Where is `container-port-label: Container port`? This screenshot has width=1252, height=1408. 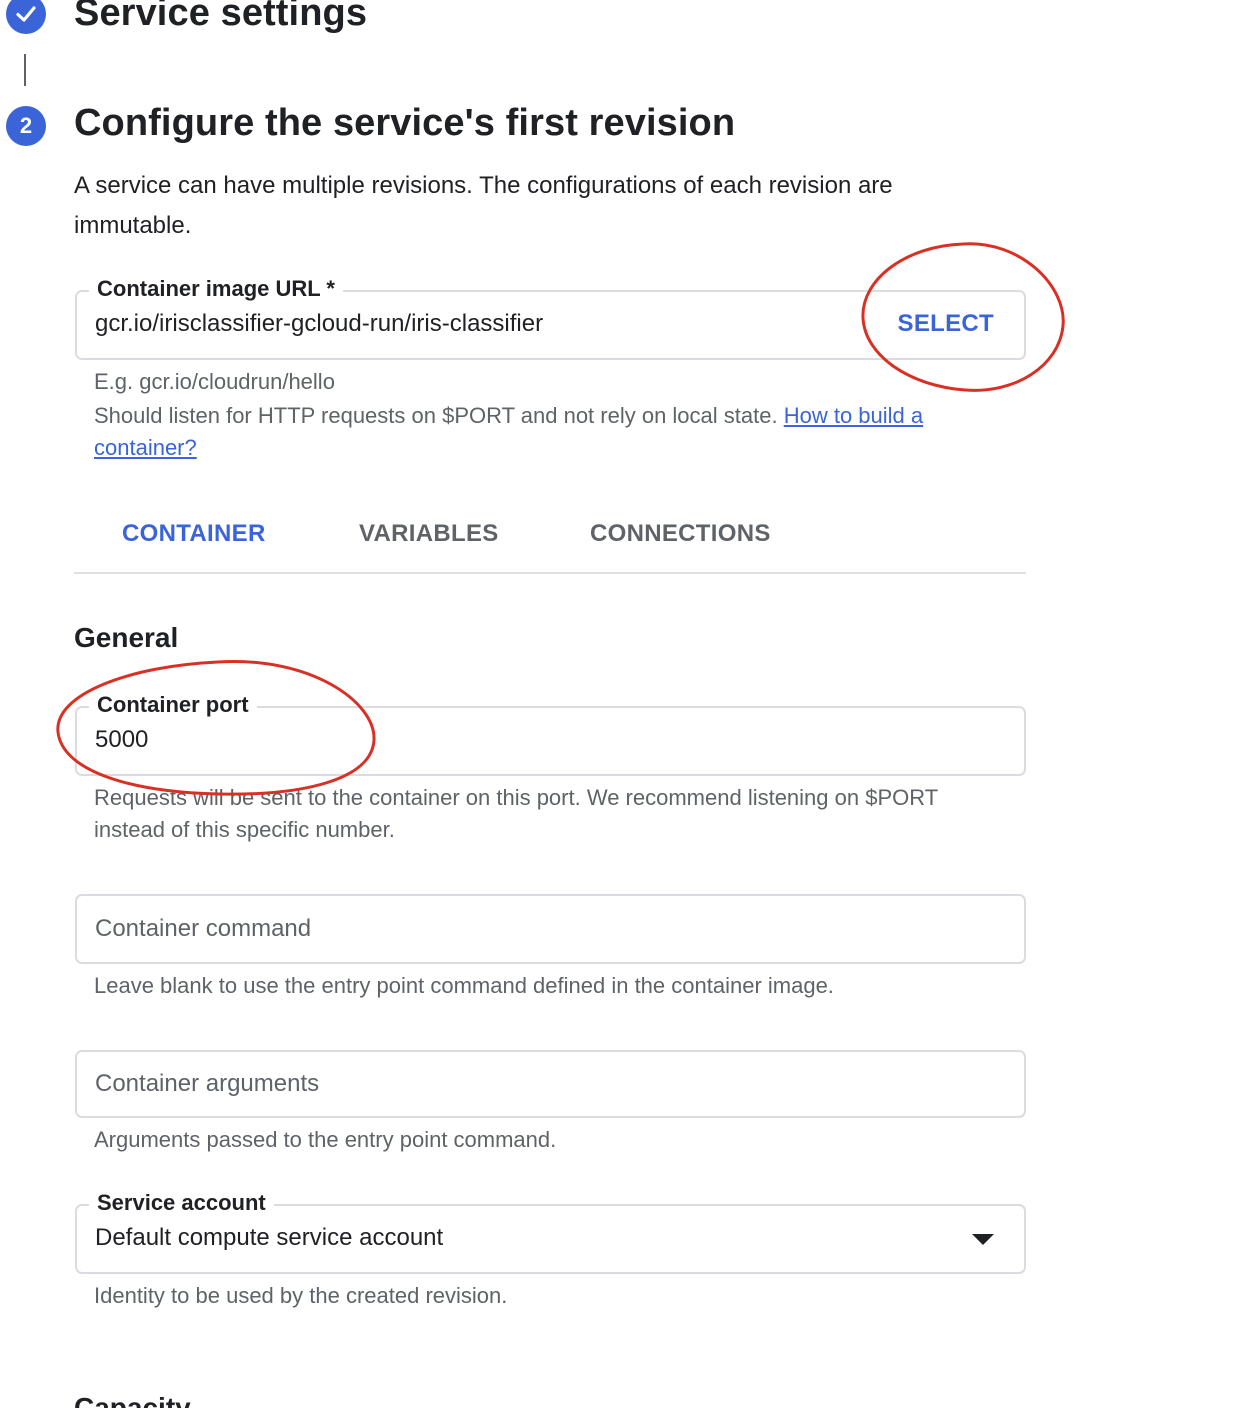
container-port-label: Container port is located at coordinates (173, 705).